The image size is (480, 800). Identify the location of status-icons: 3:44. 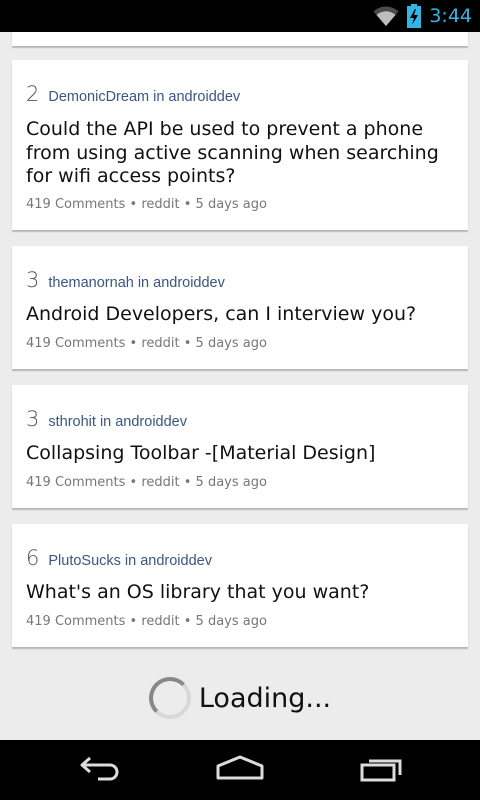
(422, 16).